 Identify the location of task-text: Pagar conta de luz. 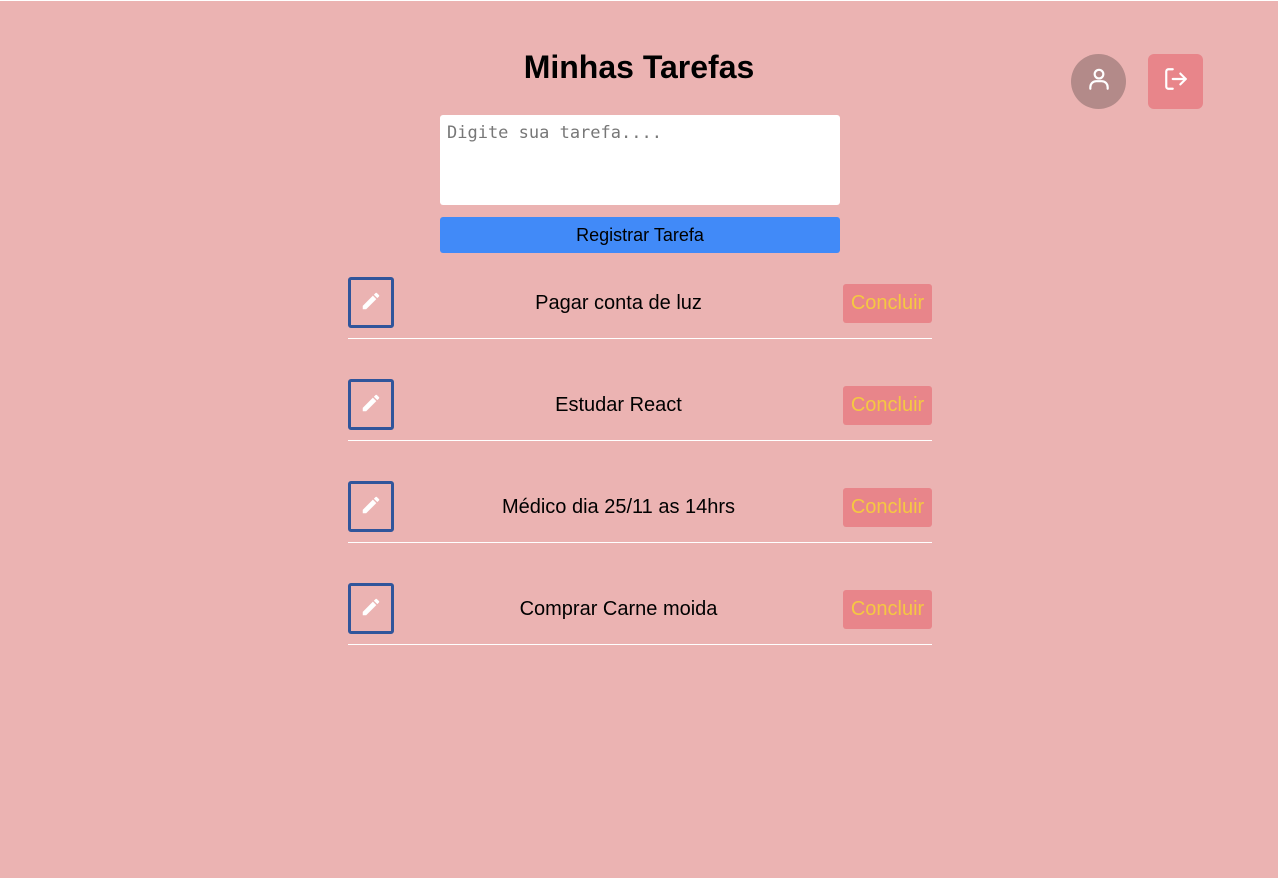
(618, 303).